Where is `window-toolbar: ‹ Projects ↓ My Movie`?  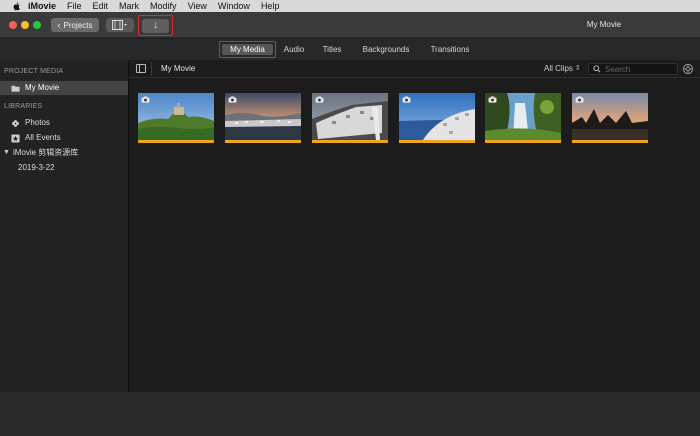 window-toolbar: ‹ Projects ↓ My Movie is located at coordinates (350, 25).